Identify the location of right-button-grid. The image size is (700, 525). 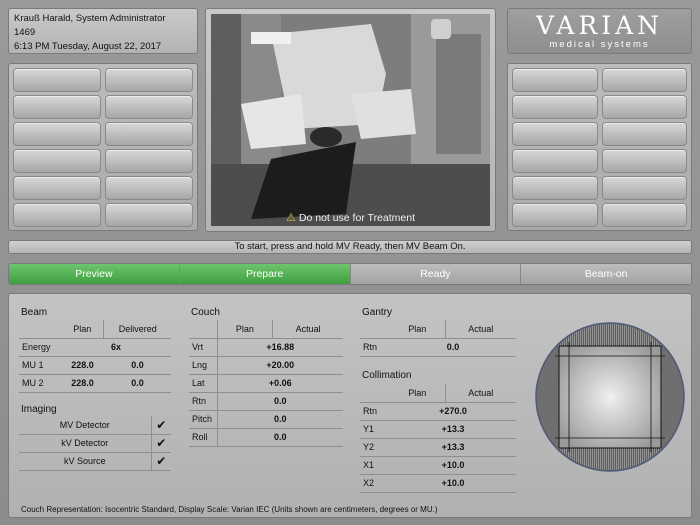
(599, 147).